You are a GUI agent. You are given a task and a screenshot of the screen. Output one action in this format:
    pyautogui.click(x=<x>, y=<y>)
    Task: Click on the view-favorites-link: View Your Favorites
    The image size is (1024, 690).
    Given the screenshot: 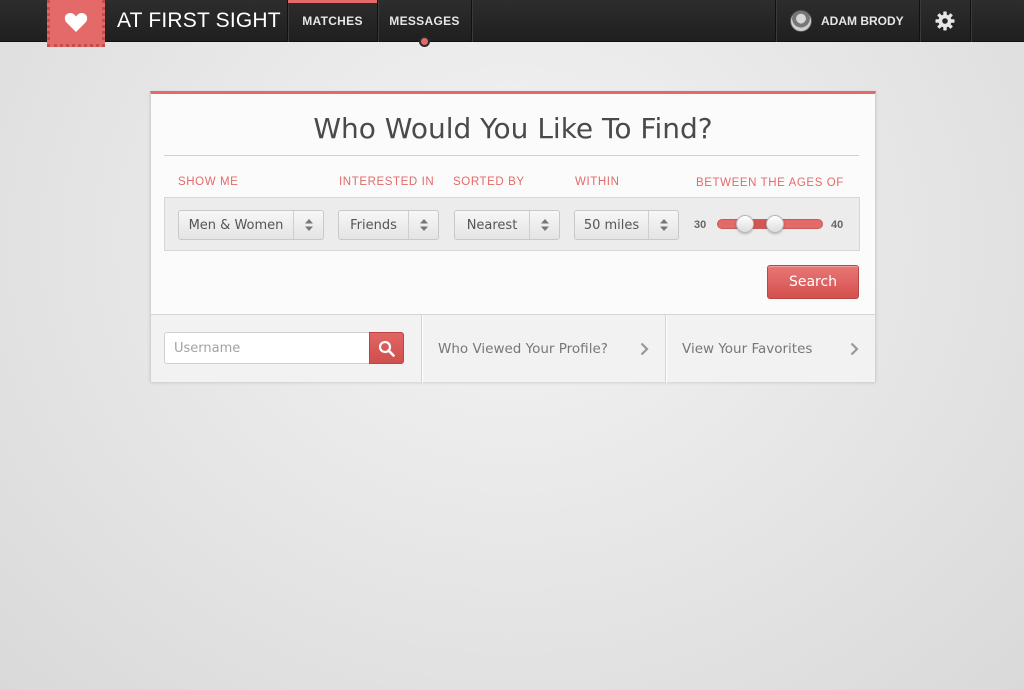 What is the action you would take?
    pyautogui.click(x=770, y=349)
    